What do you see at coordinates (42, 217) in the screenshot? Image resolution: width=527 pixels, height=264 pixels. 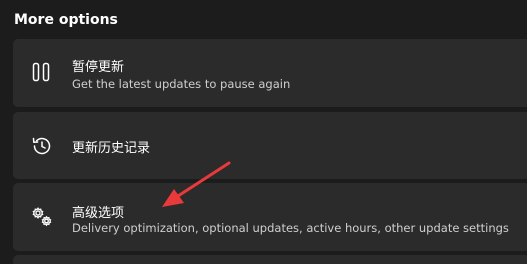 I see `gears-icon` at bounding box center [42, 217].